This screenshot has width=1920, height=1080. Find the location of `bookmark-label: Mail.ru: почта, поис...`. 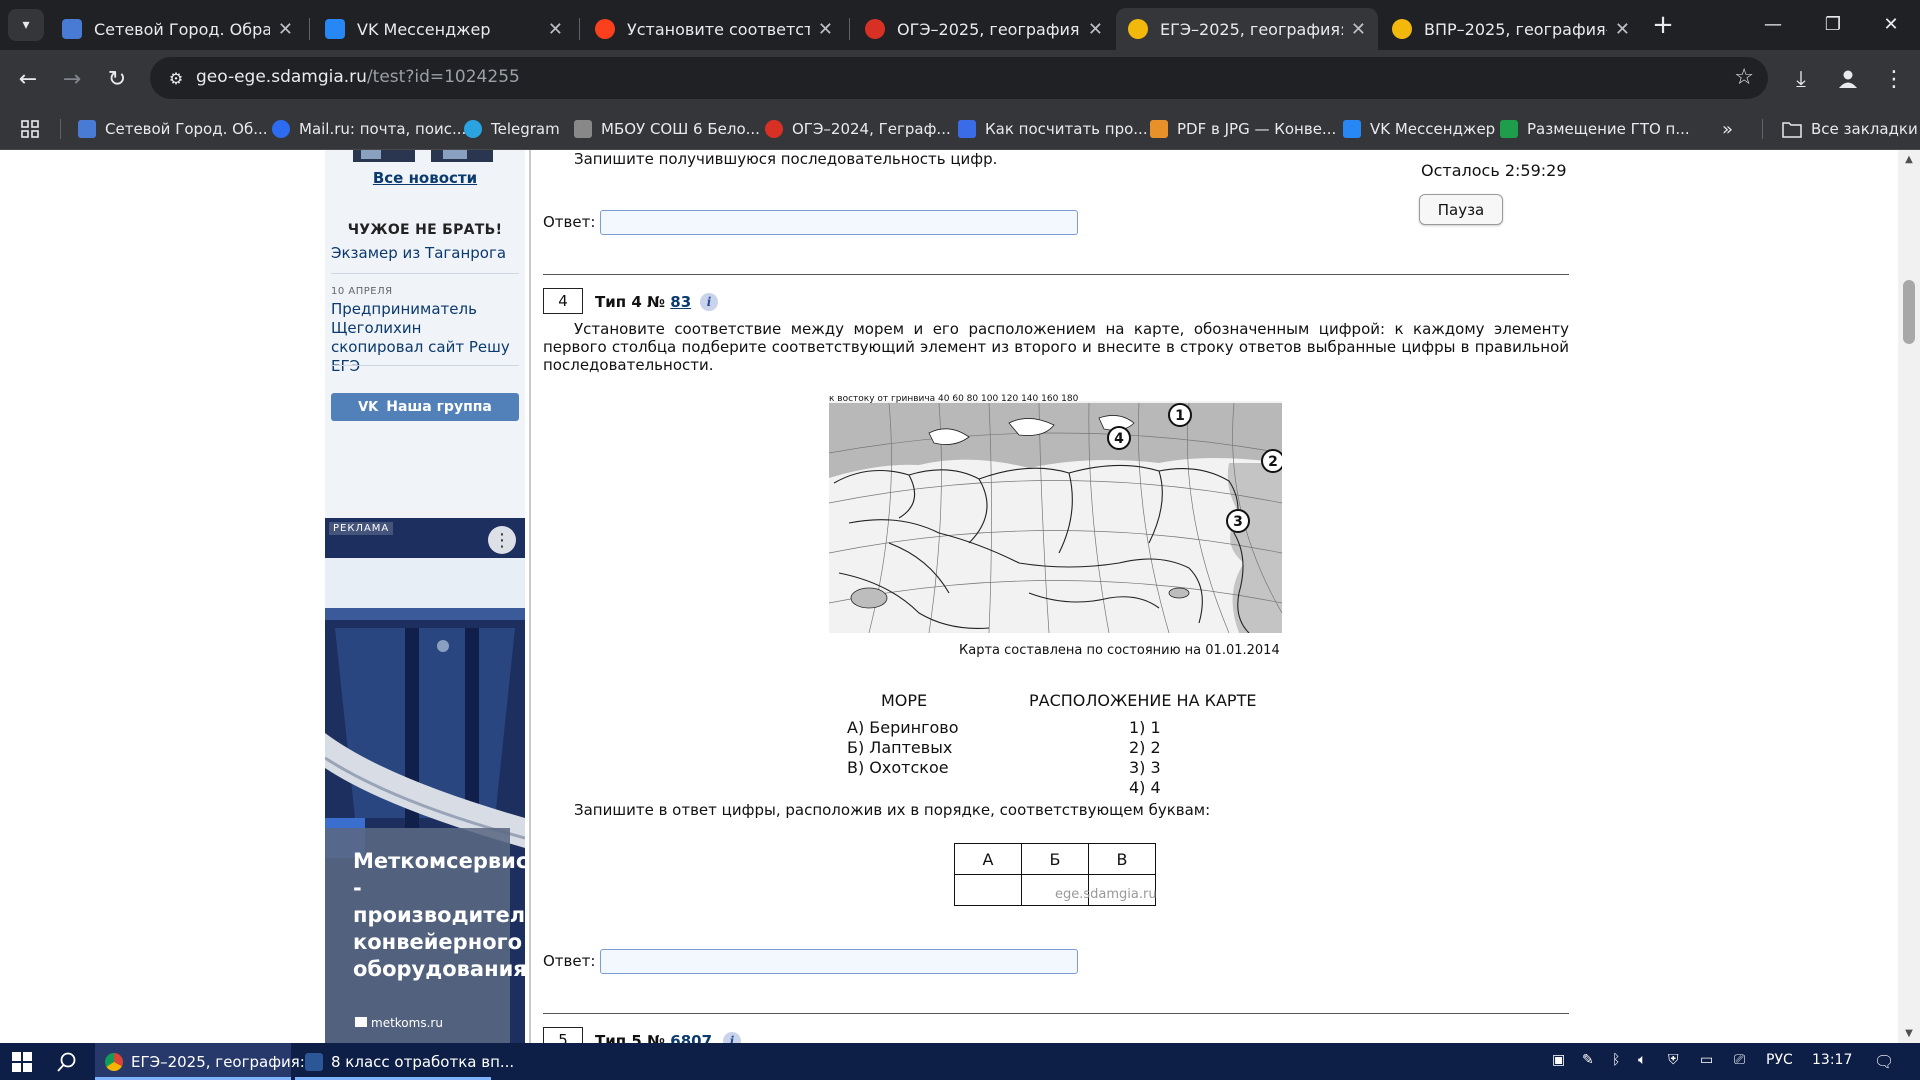

bookmark-label: Mail.ru: почта, поис... is located at coordinates (383, 129).